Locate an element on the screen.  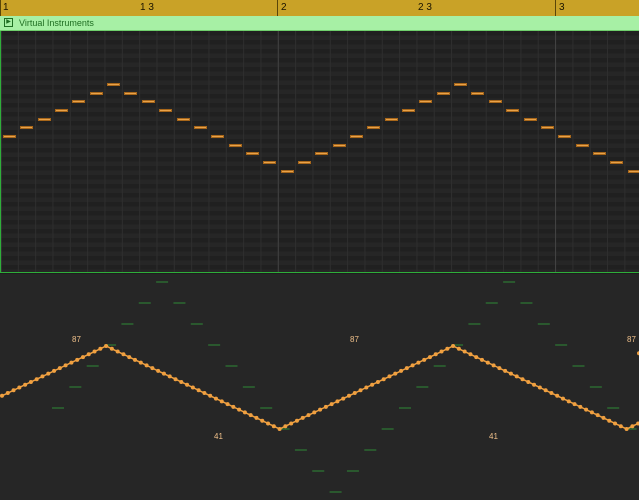
timeline-ruler: 1 1 3 2 2 3 3 is located at coordinates (319, 8).